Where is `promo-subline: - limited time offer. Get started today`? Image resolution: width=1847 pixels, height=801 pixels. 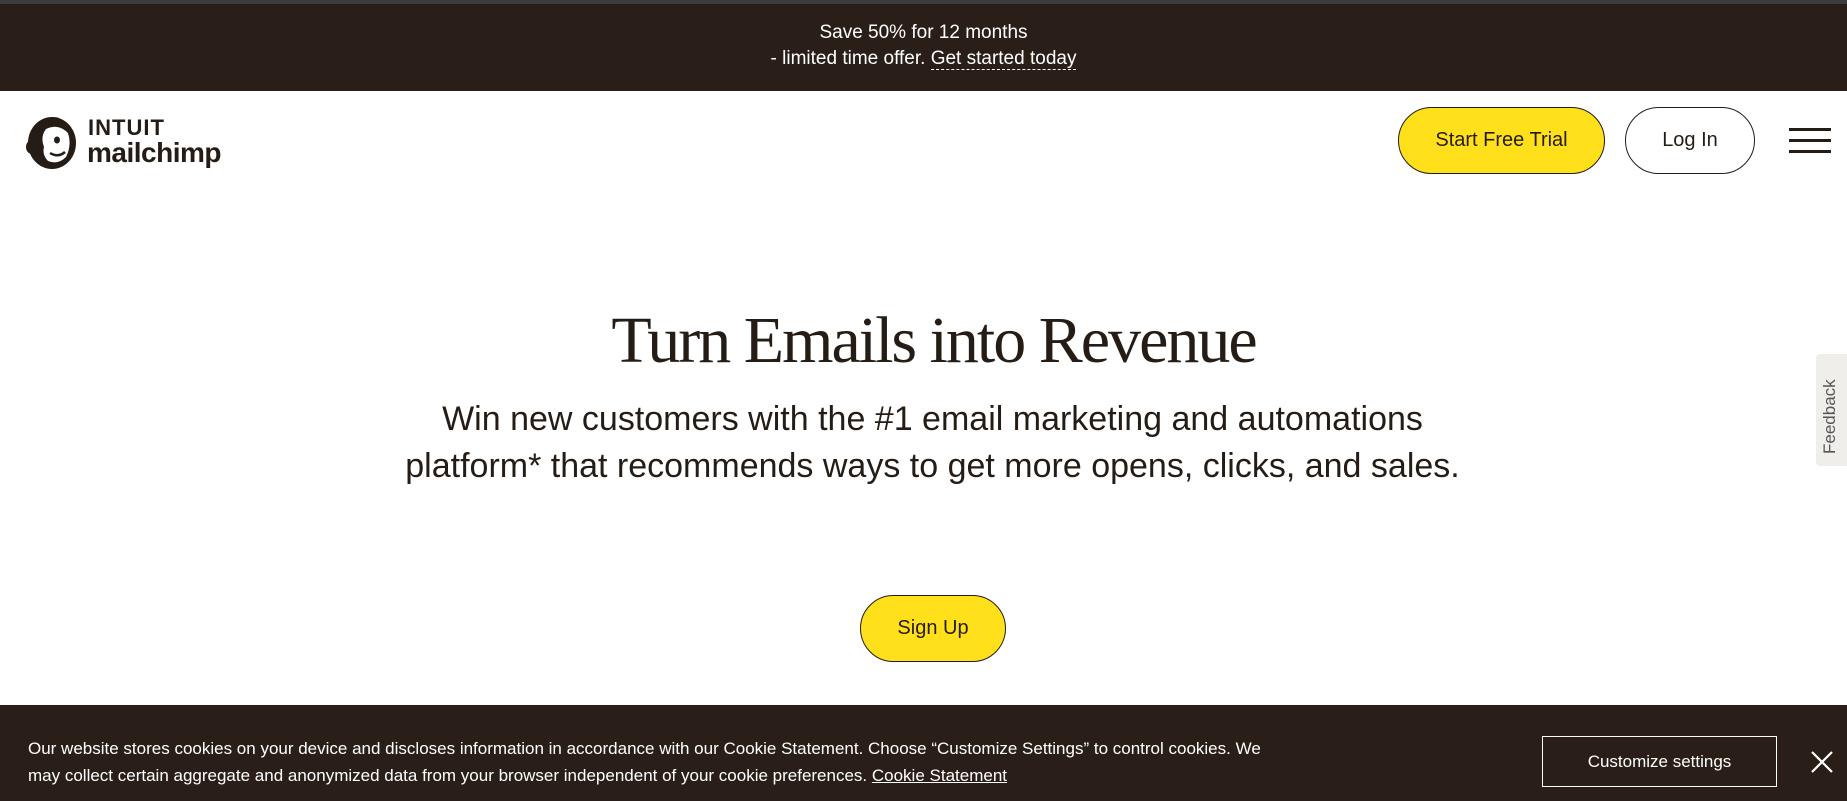 promo-subline: - limited time offer. Get started today is located at coordinates (923, 59).